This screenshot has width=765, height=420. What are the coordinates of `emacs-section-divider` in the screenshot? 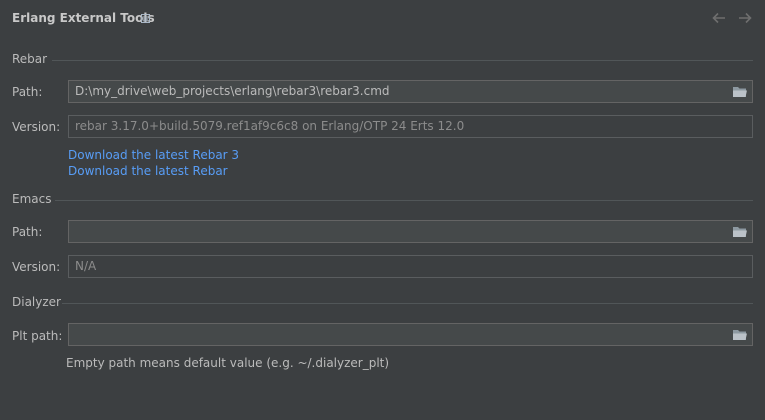 It's located at (404, 200).